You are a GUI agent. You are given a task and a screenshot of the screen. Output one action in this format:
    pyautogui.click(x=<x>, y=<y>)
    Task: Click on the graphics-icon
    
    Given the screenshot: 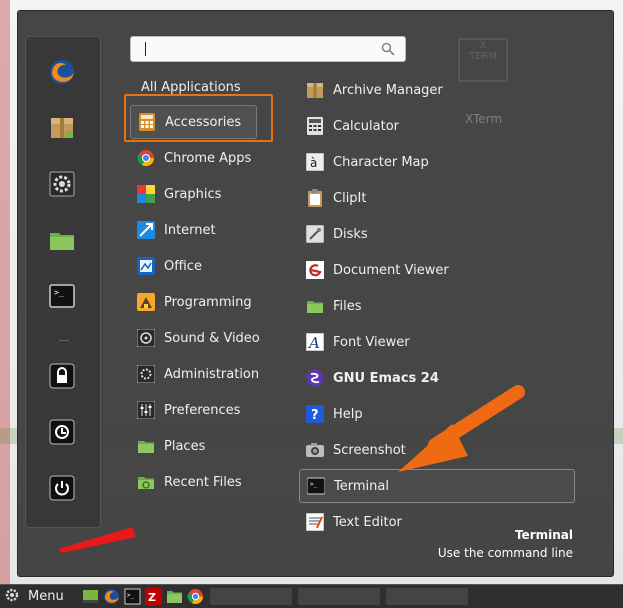 What is the action you would take?
    pyautogui.click(x=146, y=194)
    